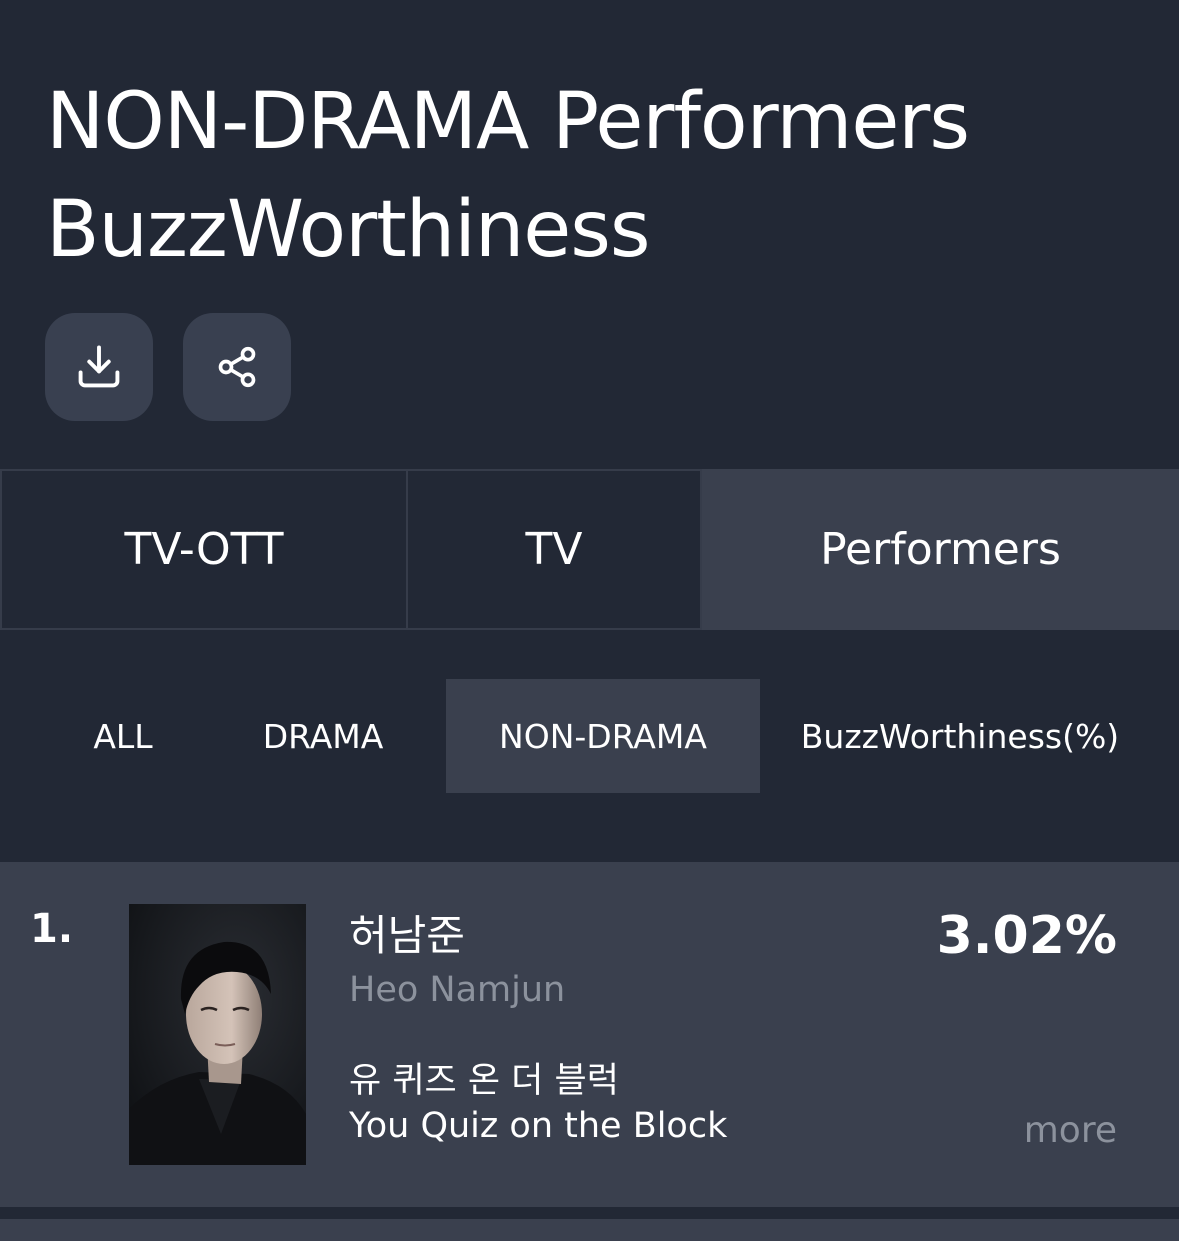 Image resolution: width=1179 pixels, height=1241 pixels. Describe the element at coordinates (1070, 1130) in the screenshot. I see `more-link: more` at that location.